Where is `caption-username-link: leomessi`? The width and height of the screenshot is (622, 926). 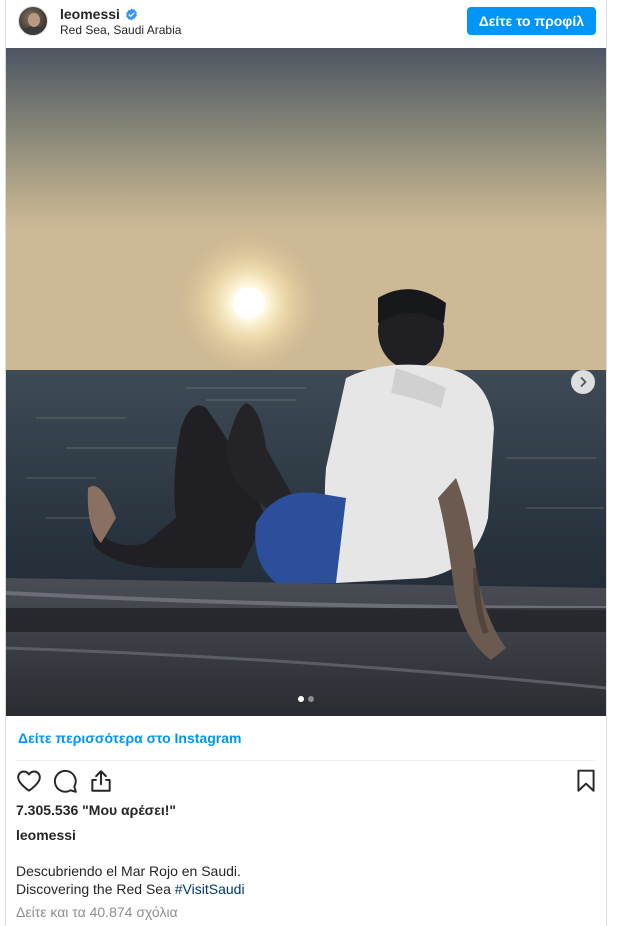 caption-username-link: leomessi is located at coordinates (46, 835).